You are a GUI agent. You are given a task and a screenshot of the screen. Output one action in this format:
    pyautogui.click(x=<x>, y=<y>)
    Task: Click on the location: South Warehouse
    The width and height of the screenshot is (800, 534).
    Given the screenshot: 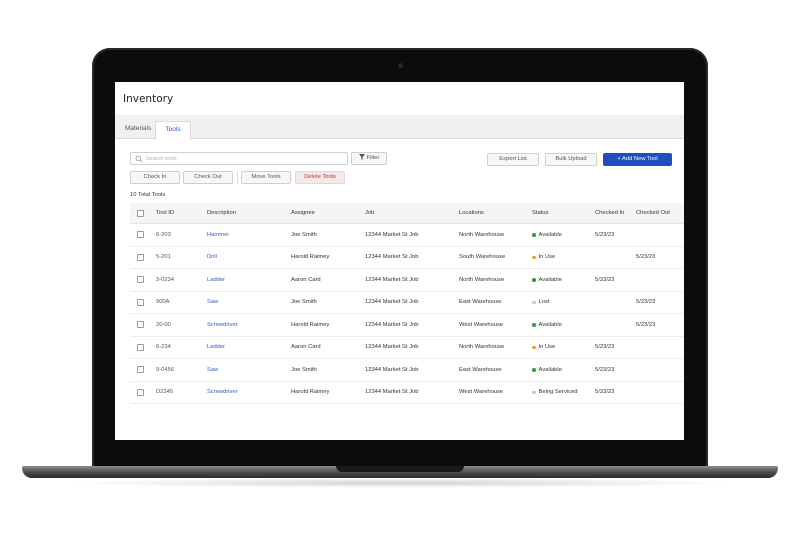 What is the action you would take?
    pyautogui.click(x=482, y=257)
    